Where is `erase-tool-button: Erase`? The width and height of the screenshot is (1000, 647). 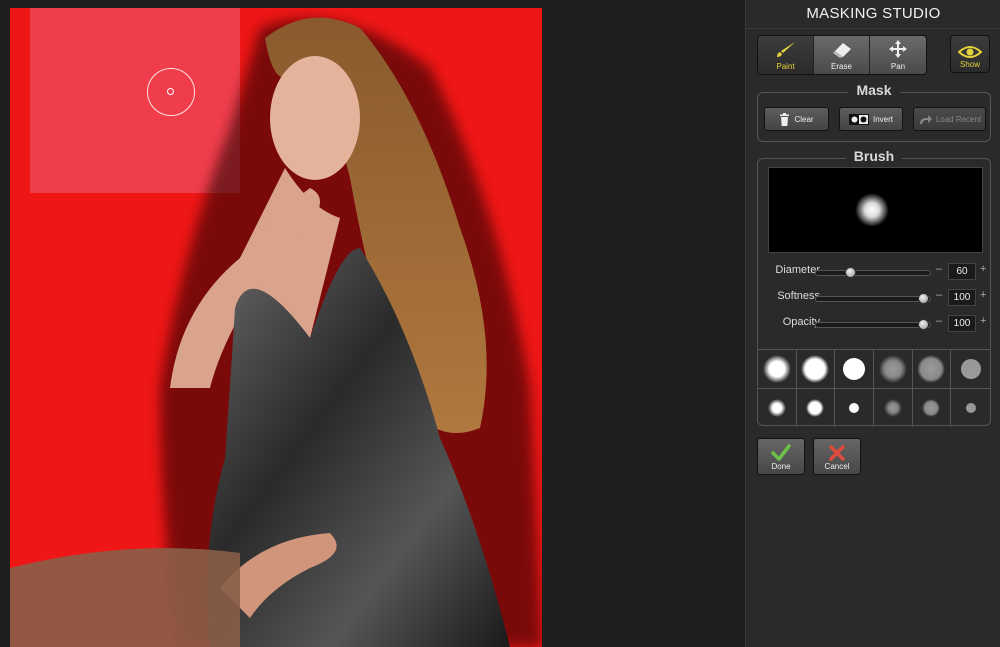 erase-tool-button: Erase is located at coordinates (842, 55).